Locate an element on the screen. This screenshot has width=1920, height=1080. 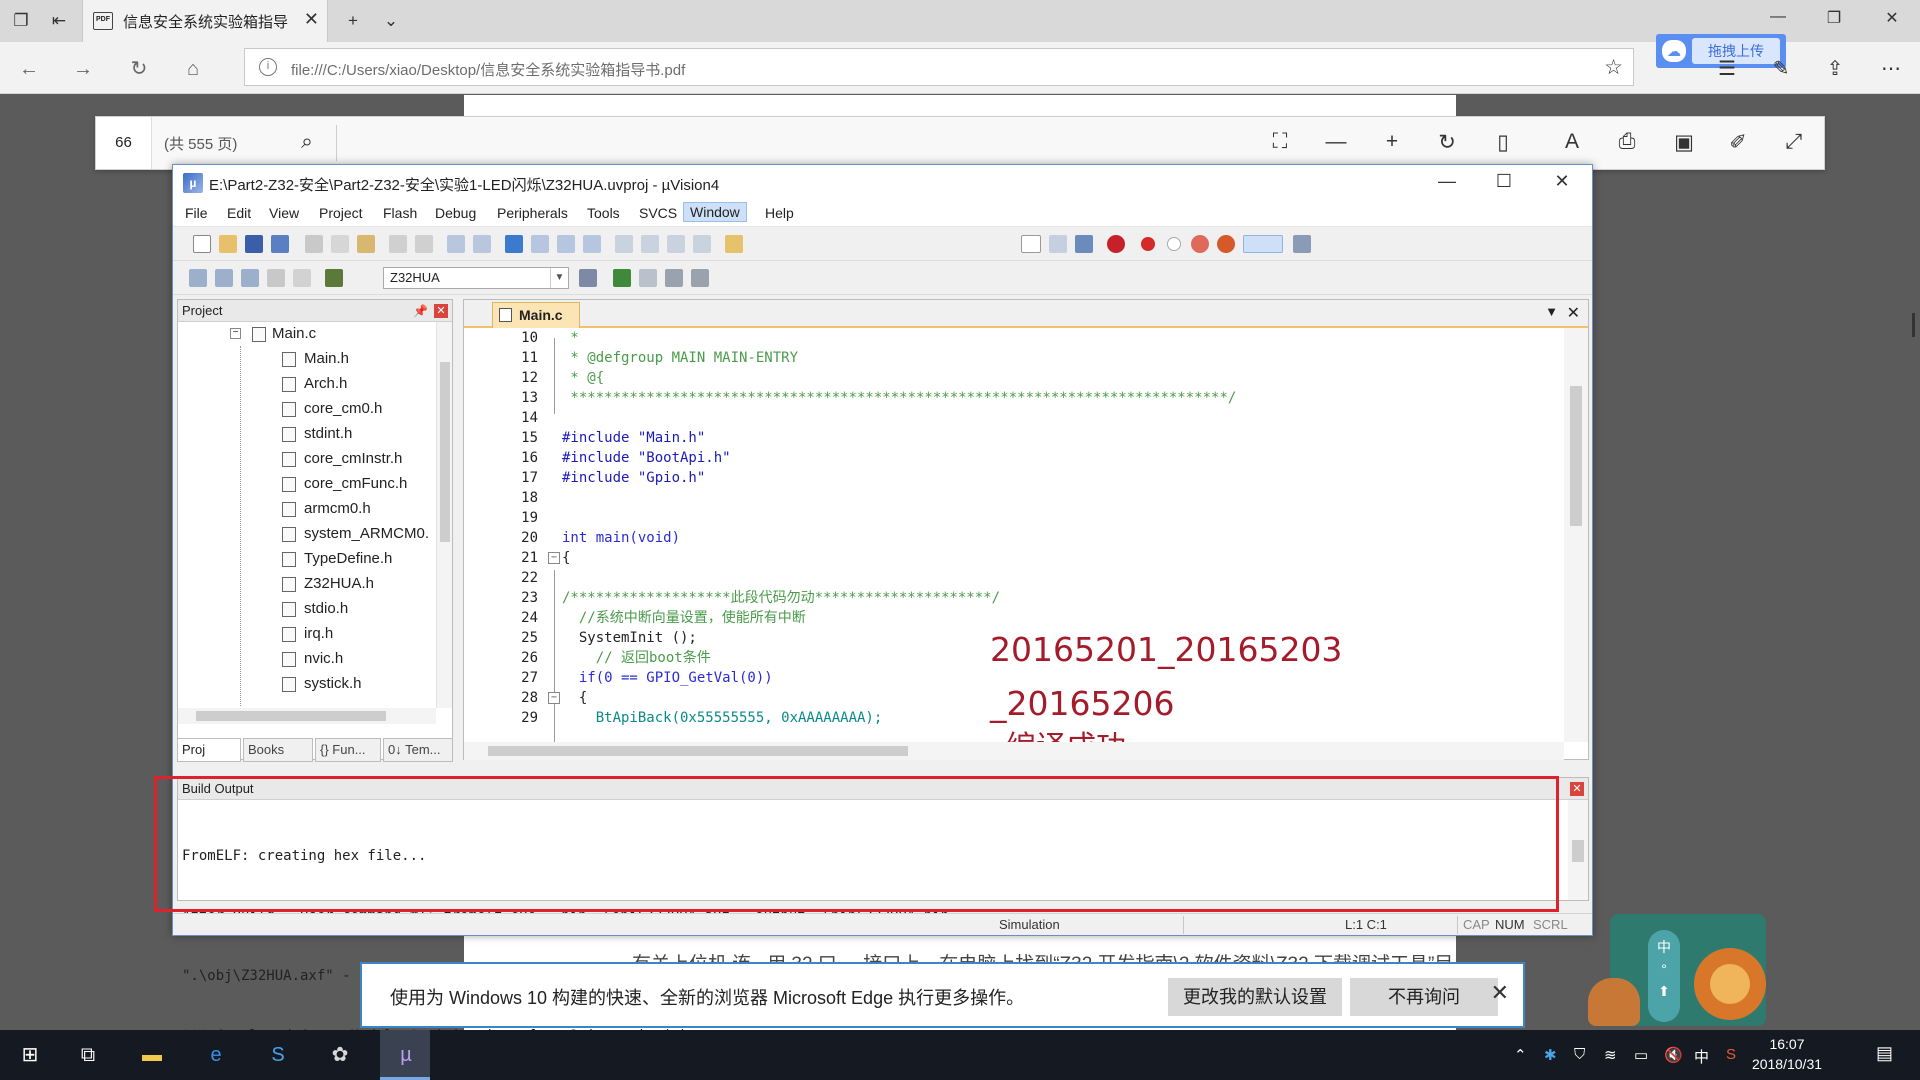
wifi-icon: ≋ is located at coordinates (1610, 1055).